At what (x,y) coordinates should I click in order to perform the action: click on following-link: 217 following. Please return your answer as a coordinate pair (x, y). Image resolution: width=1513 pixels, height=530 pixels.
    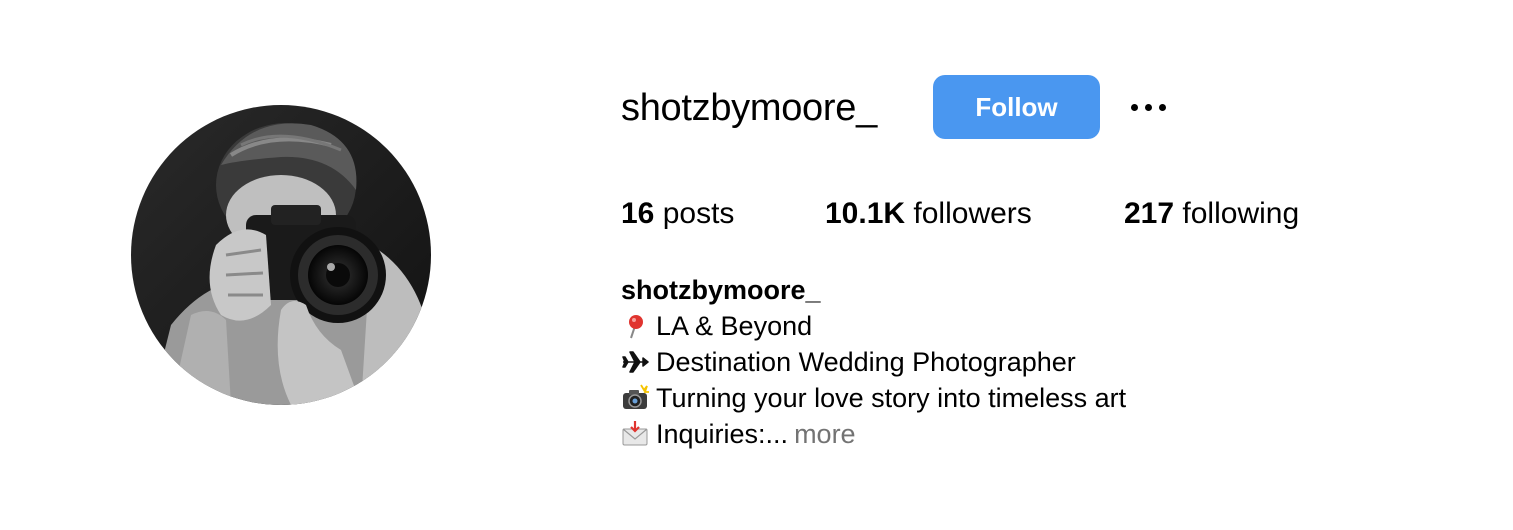
    Looking at the image, I should click on (1211, 214).